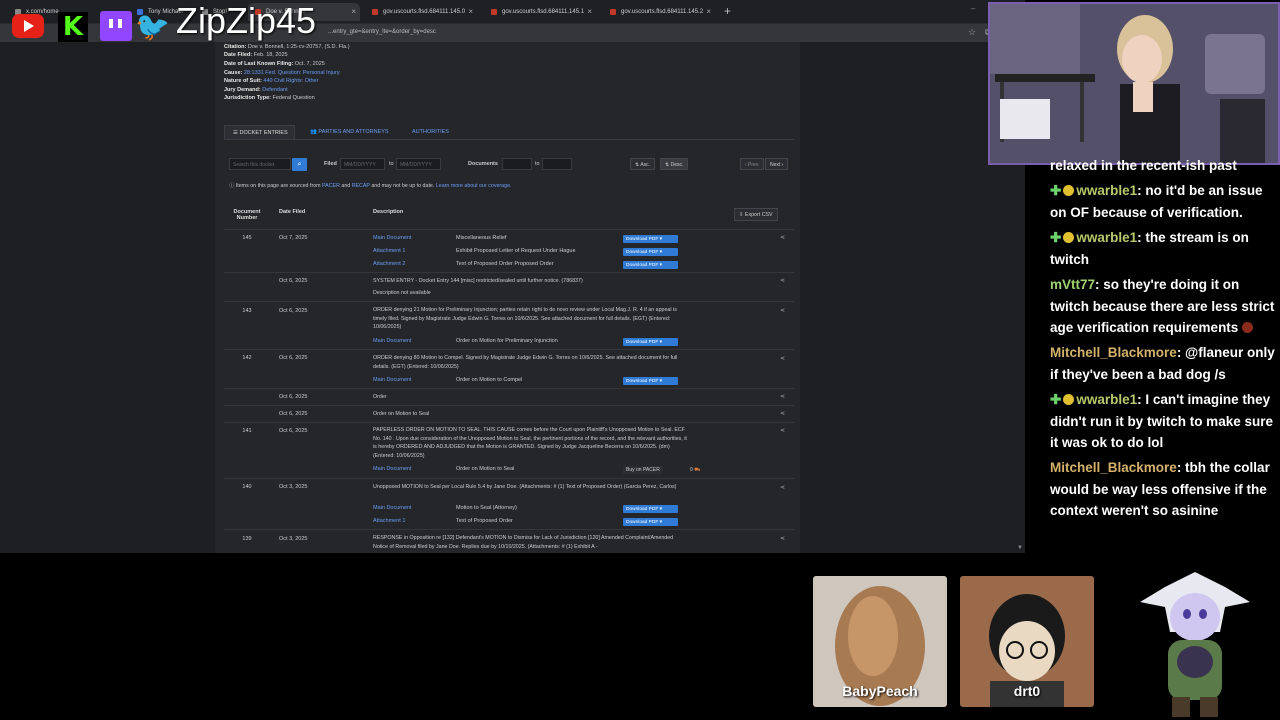 The height and width of the screenshot is (720, 1280). Describe the element at coordinates (421, 12) in the screenshot. I see `tab-doc-0: gov.uscourts.flsd.684111.145.0 ×` at that location.